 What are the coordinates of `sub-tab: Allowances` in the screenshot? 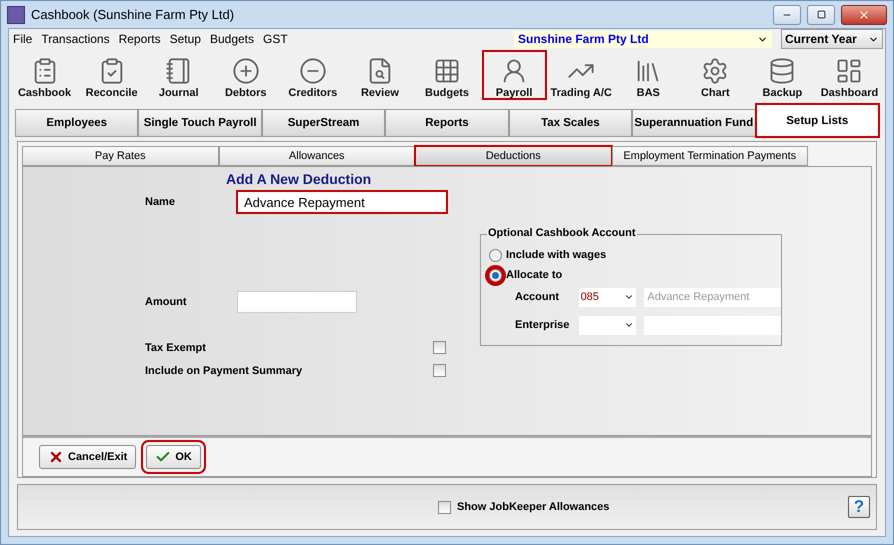 It's located at (316, 156).